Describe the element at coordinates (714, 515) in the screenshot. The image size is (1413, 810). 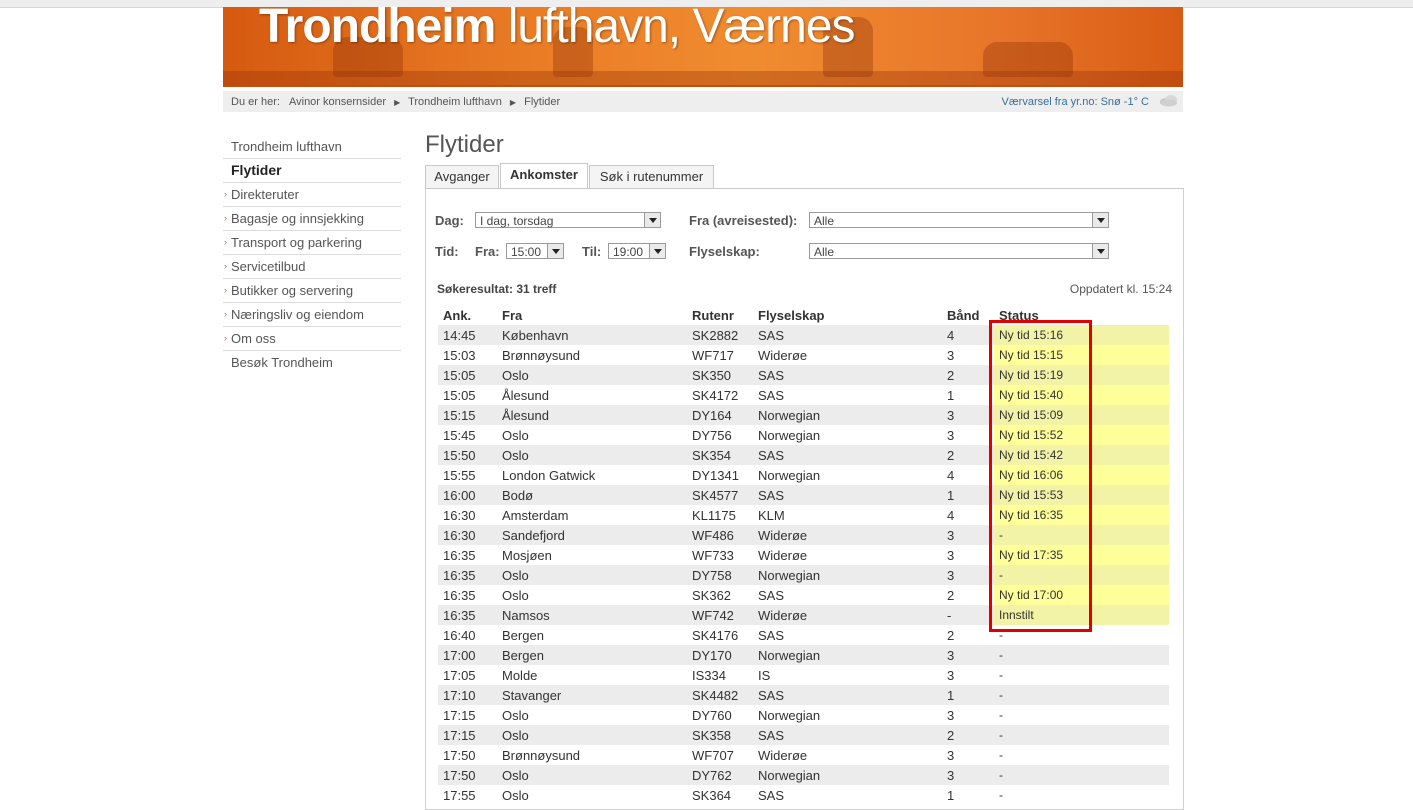
I see `cell-rutenr: KL1175` at that location.